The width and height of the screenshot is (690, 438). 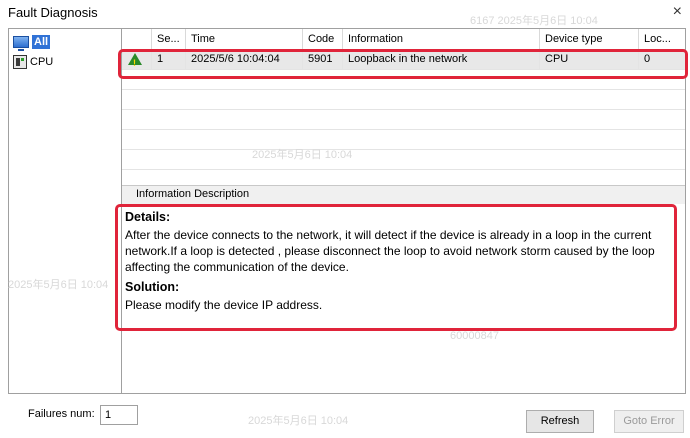 What do you see at coordinates (21, 43) in the screenshot?
I see `monitor-icon` at bounding box center [21, 43].